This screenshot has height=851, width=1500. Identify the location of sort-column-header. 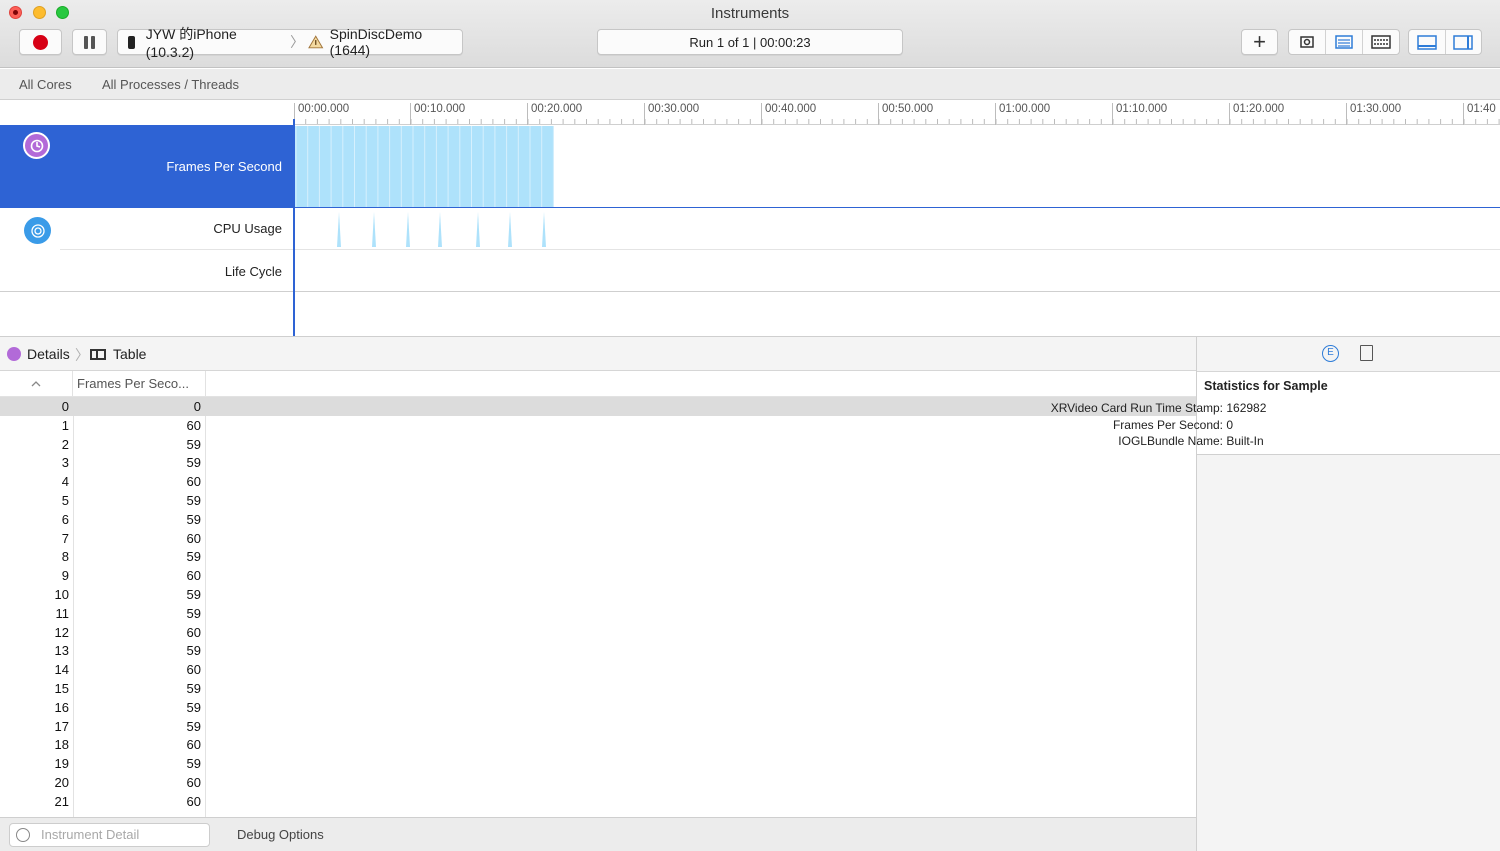
(36, 384).